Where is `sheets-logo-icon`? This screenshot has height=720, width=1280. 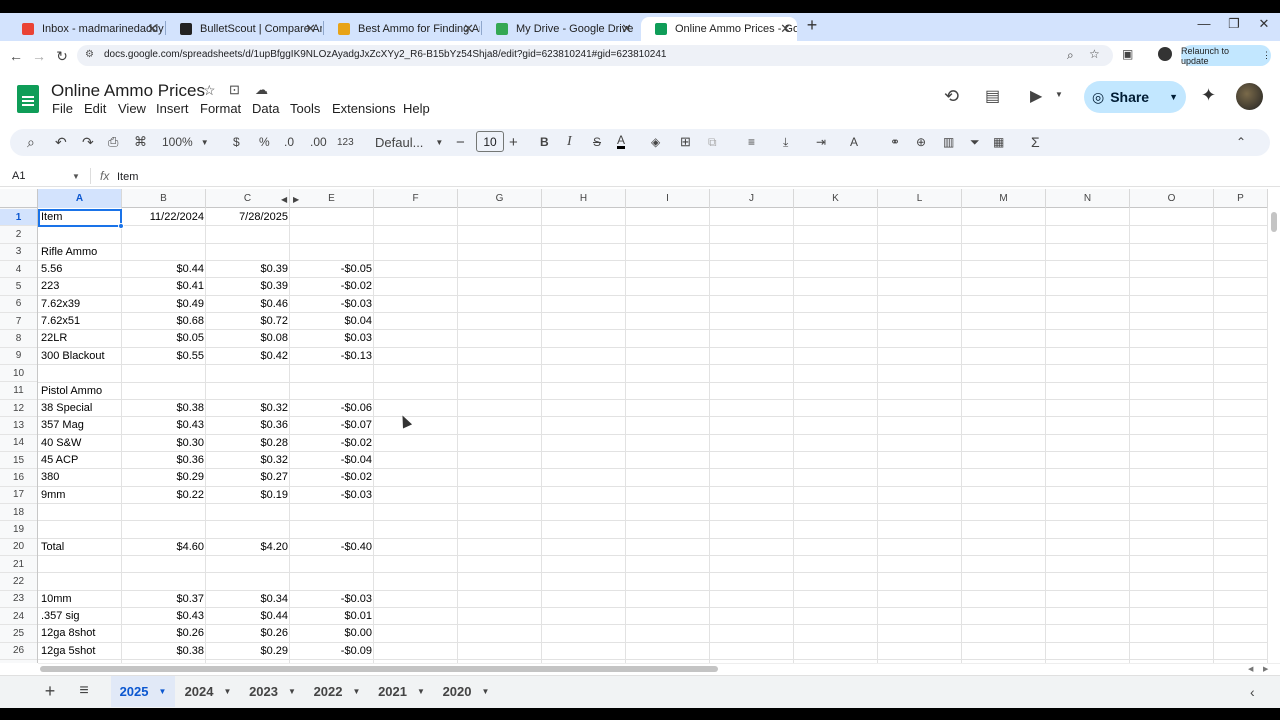 sheets-logo-icon is located at coordinates (28, 99).